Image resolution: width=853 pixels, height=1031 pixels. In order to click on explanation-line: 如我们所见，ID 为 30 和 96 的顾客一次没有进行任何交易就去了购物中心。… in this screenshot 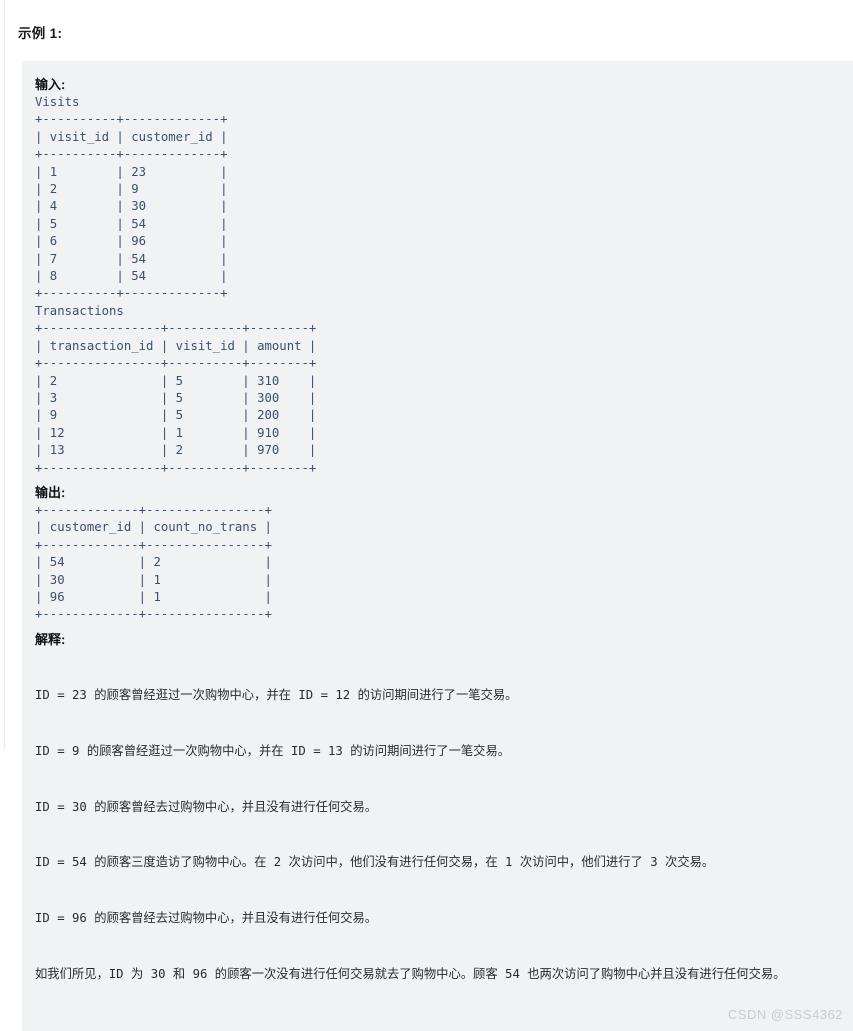, I will do `click(410, 973)`.